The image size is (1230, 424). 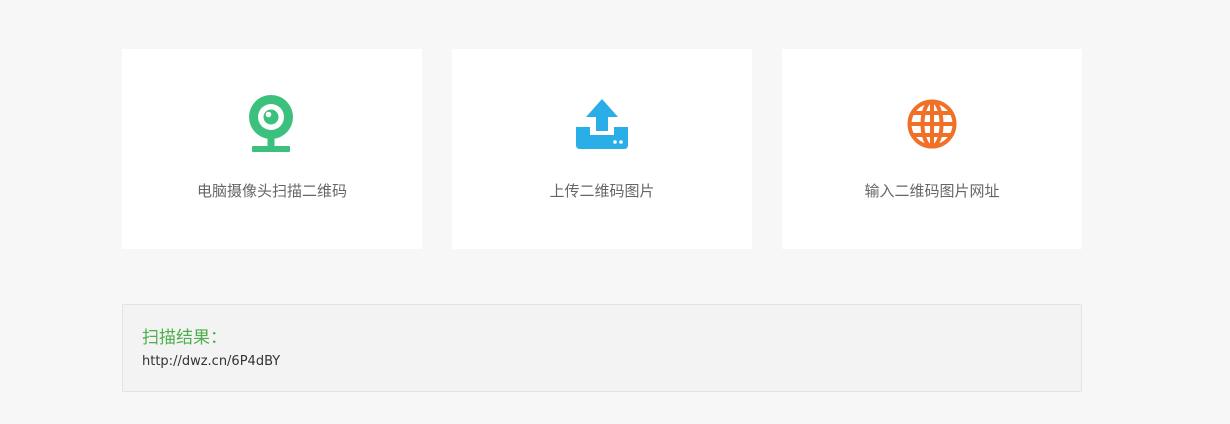 I want to click on upload-image-label: 上传二维码图片, so click(x=602, y=191).